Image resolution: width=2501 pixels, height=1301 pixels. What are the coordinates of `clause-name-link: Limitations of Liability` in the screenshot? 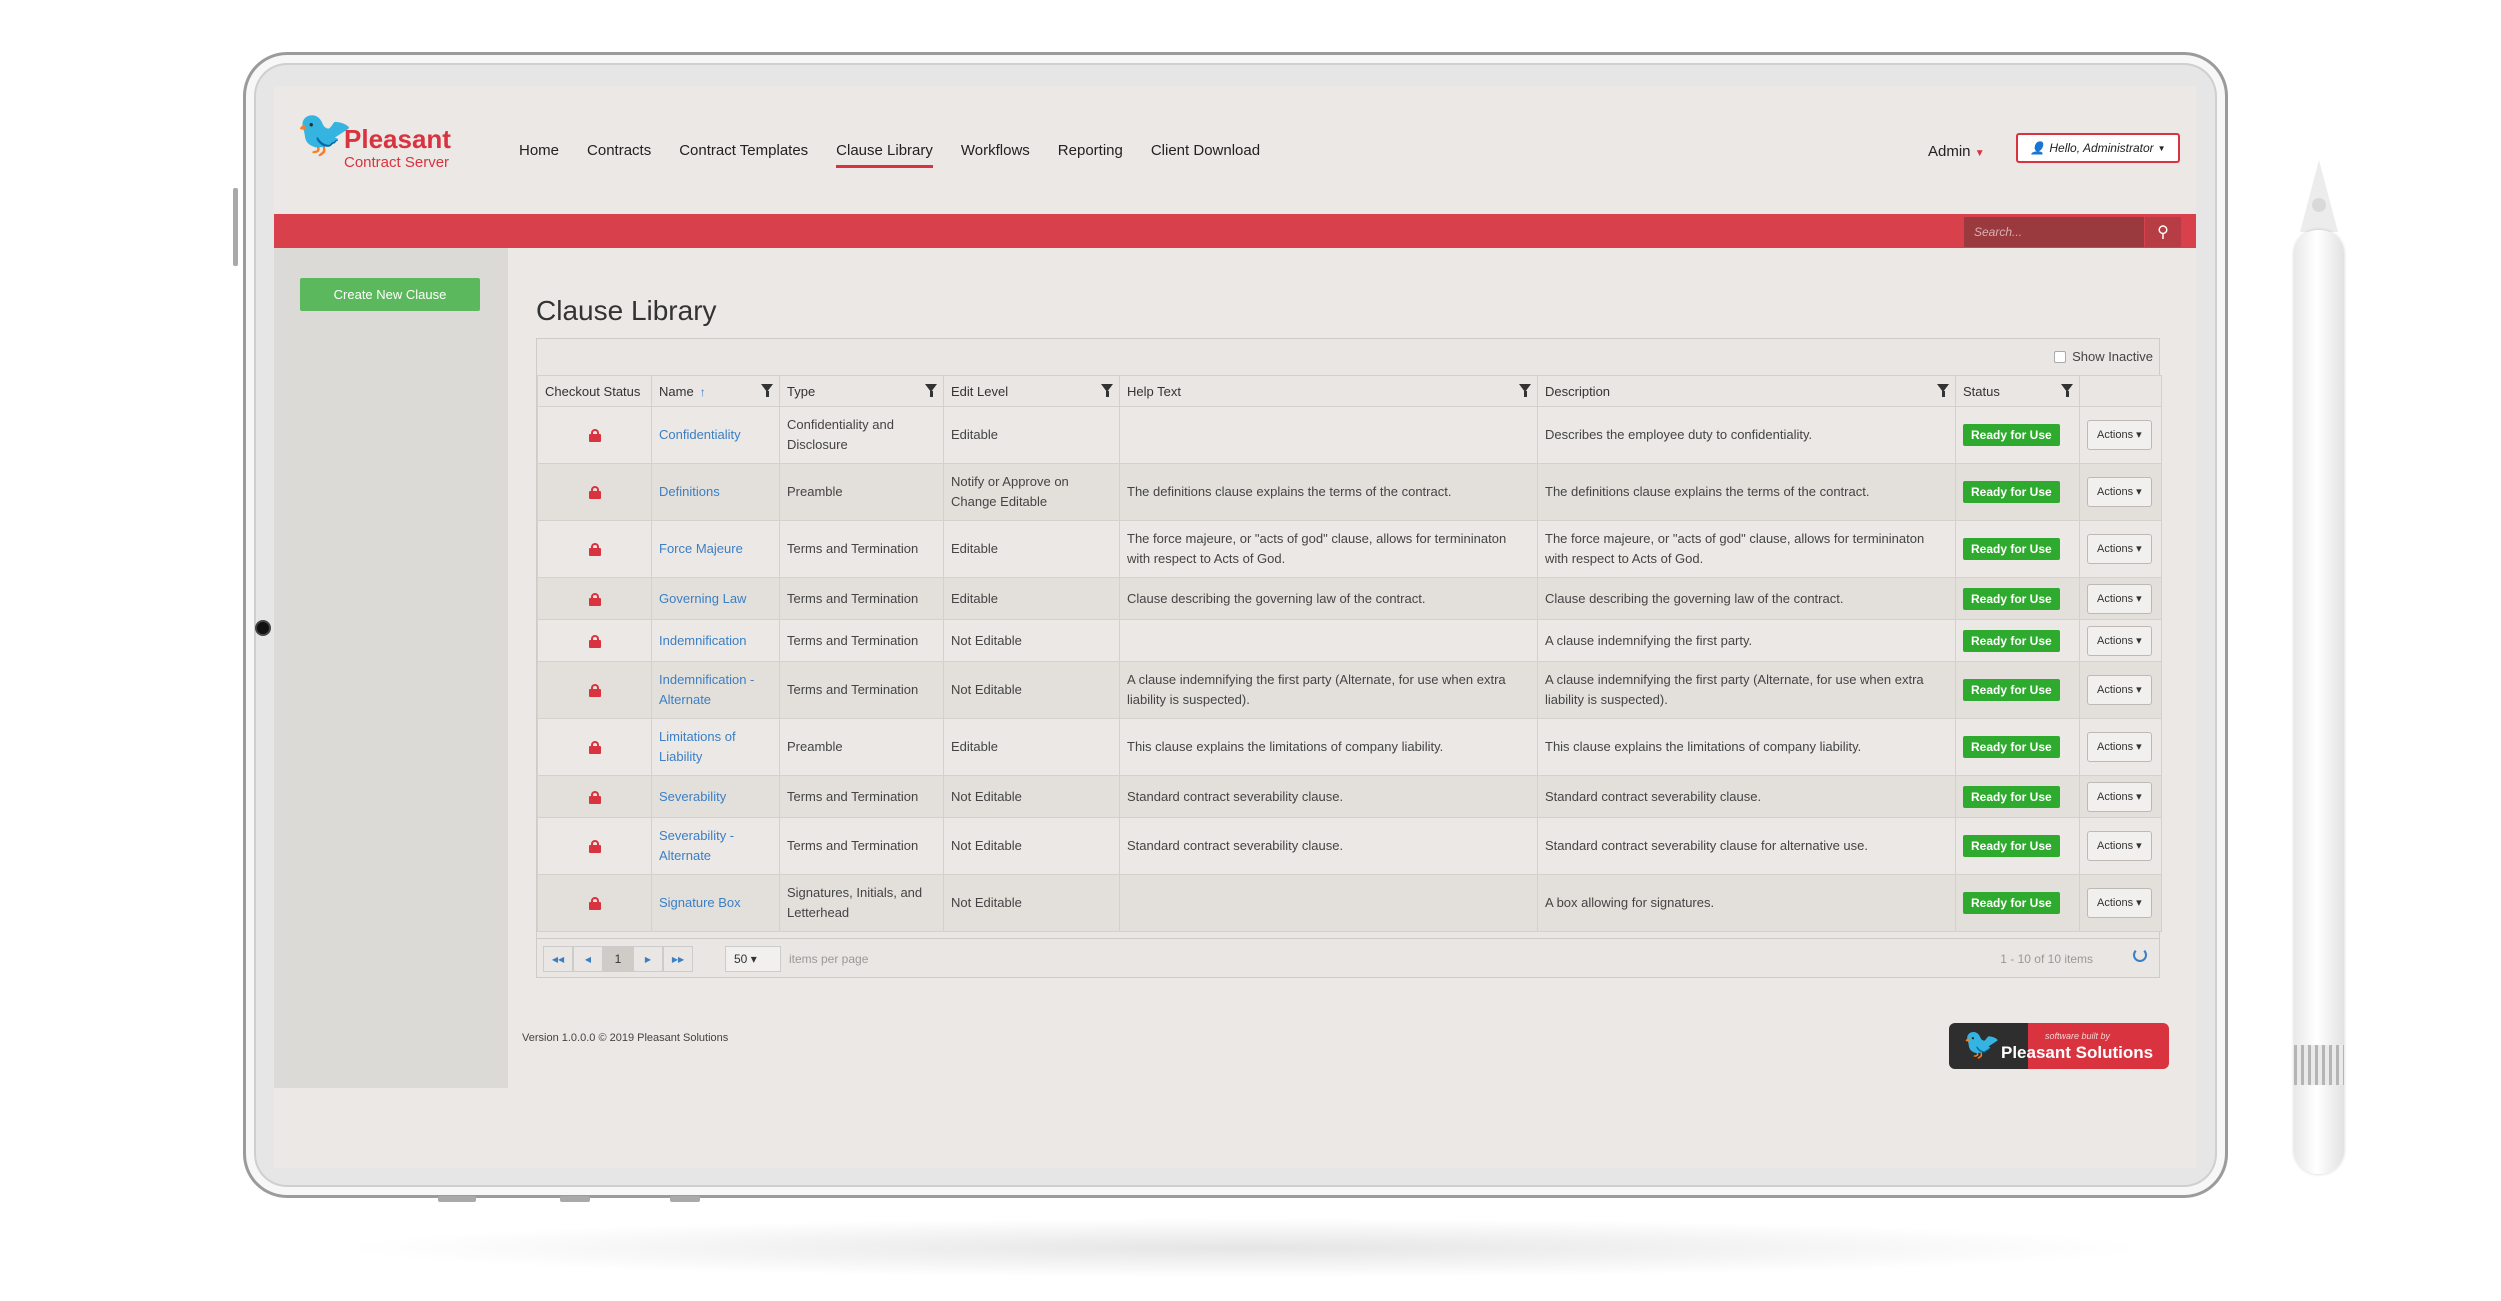 It's located at (697, 746).